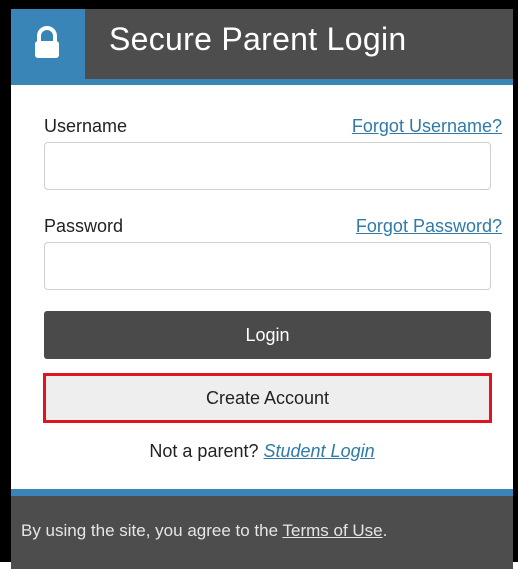  What do you see at coordinates (427, 126) in the screenshot?
I see `forgot-username-link: Forgot Username?` at bounding box center [427, 126].